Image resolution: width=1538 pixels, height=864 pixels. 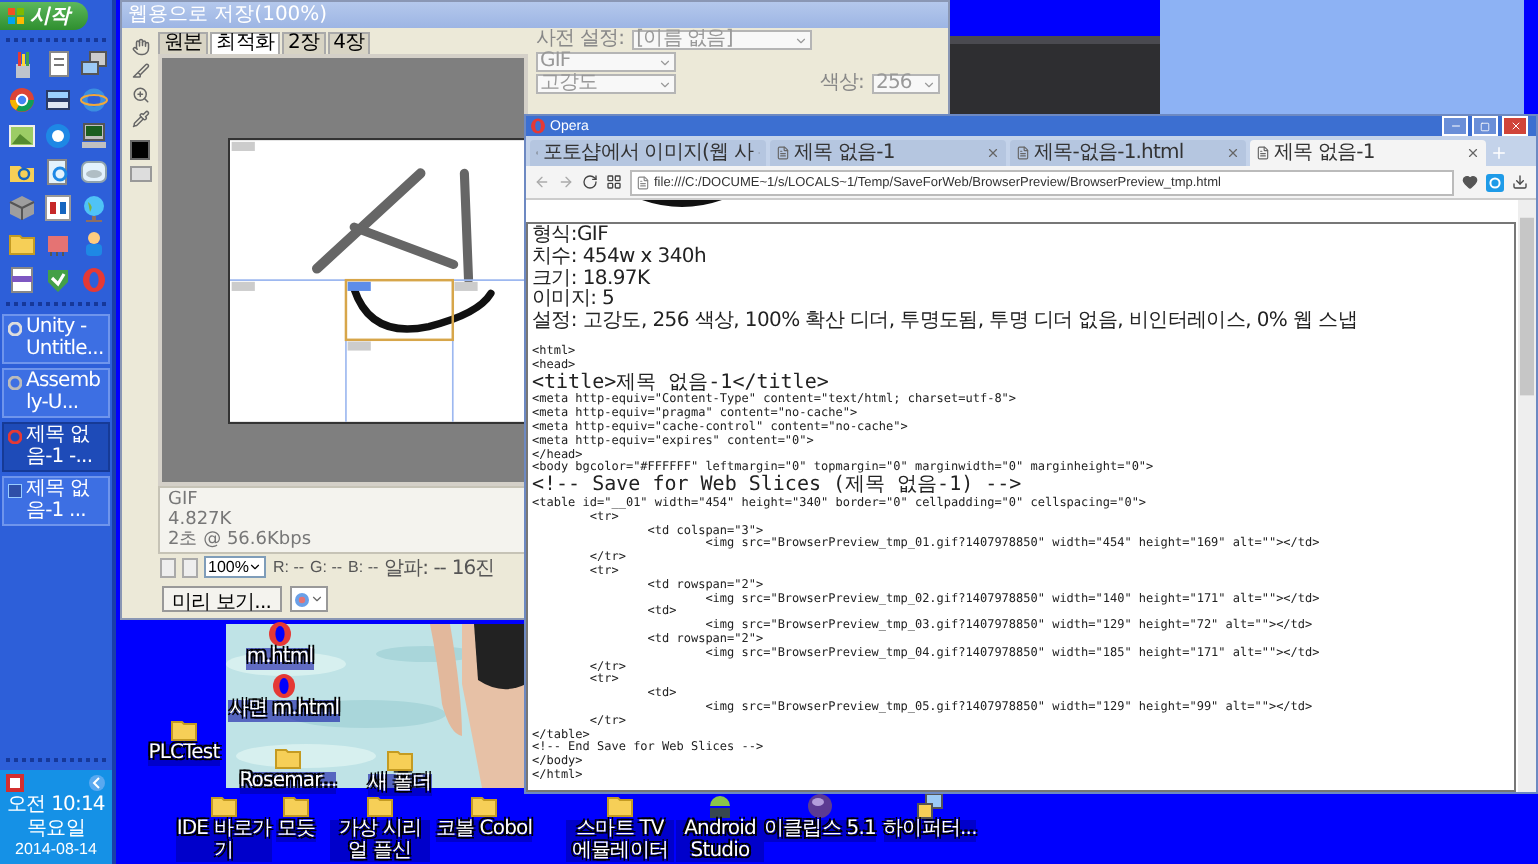 I want to click on network-monitor-icon, so click(x=94, y=64).